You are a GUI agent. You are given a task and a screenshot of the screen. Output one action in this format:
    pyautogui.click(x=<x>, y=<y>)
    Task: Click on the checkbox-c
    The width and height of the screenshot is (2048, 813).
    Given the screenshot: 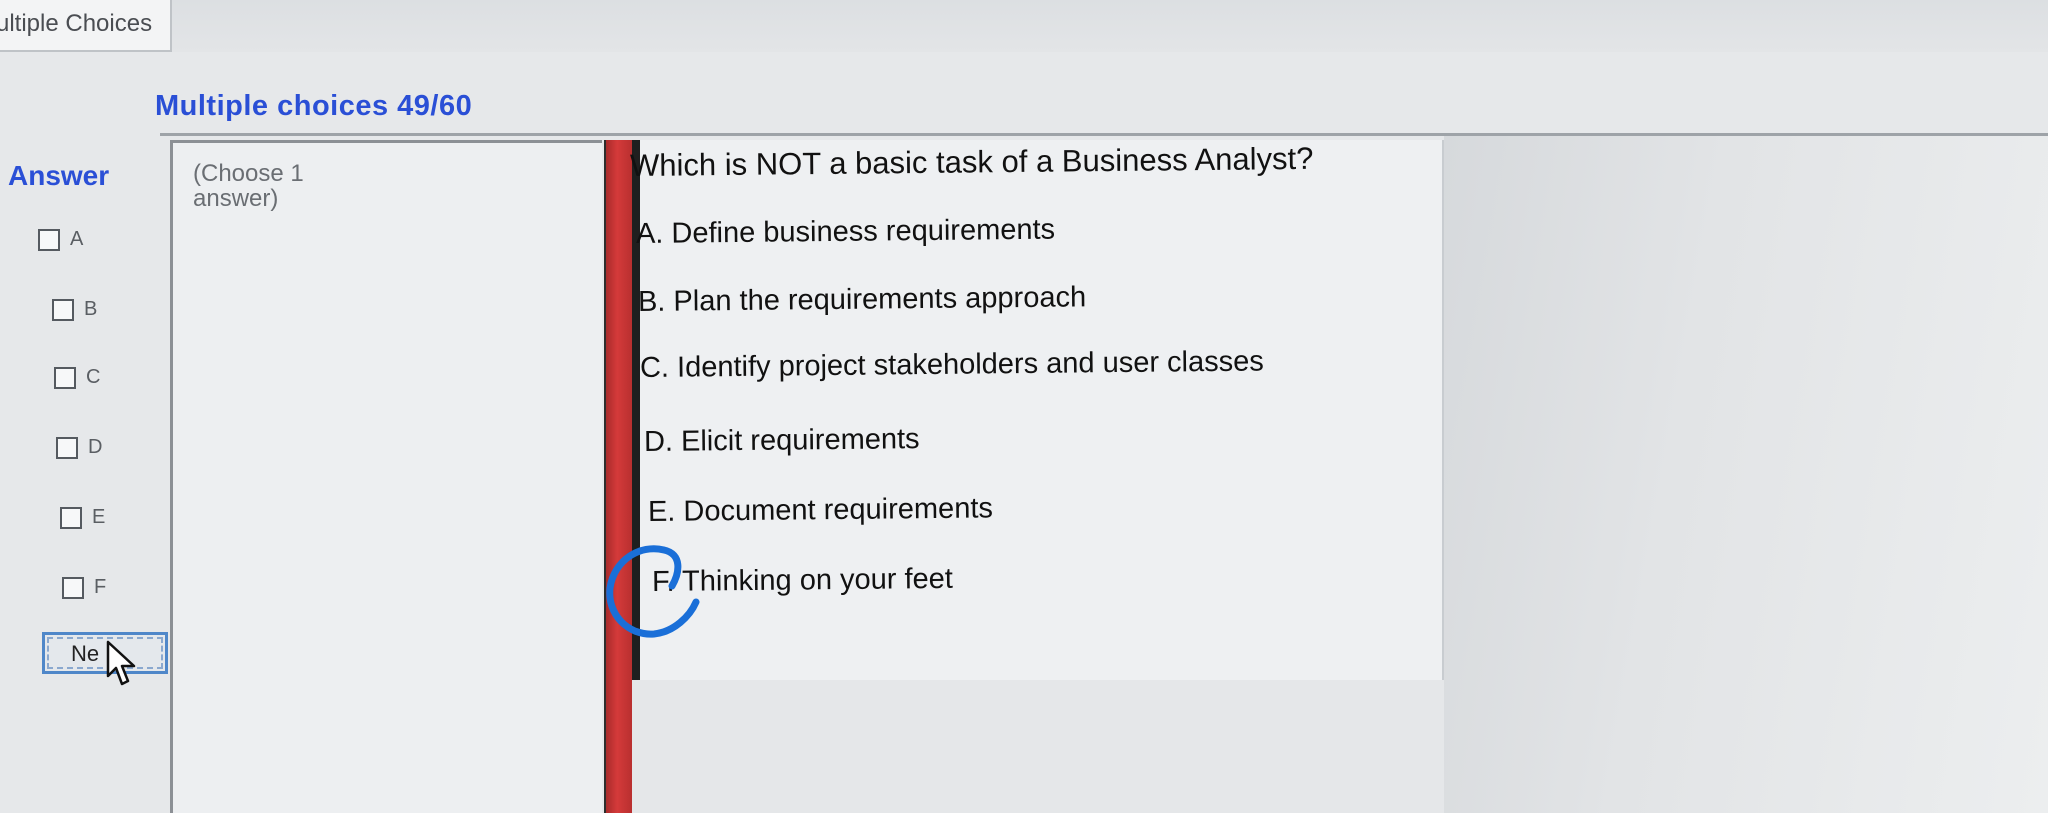 What is the action you would take?
    pyautogui.click(x=65, y=377)
    